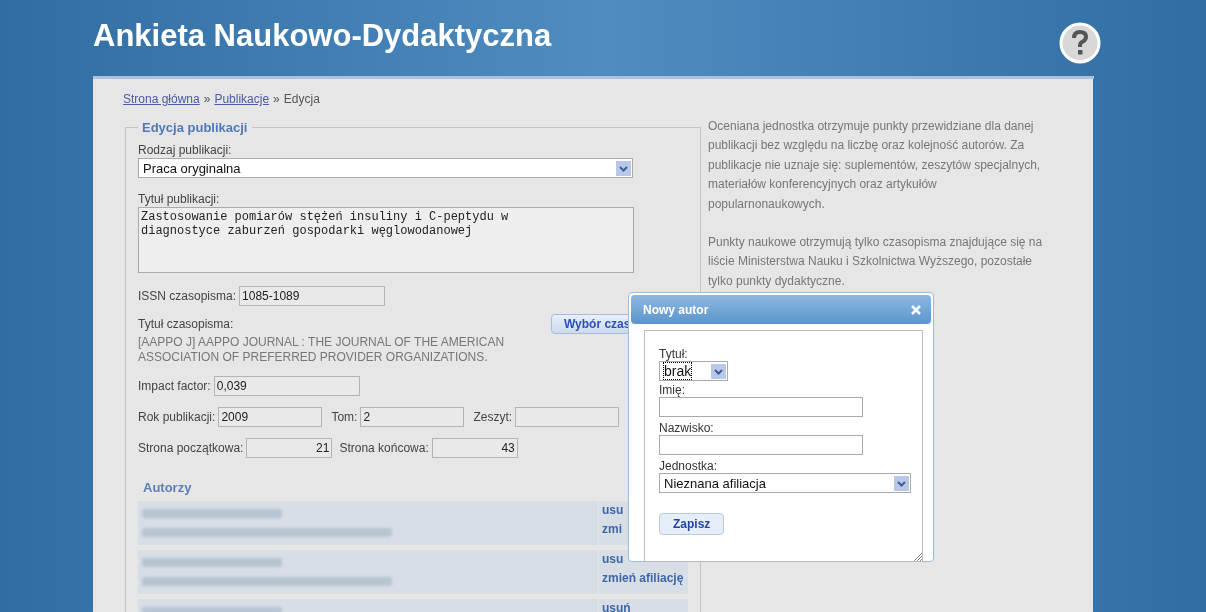  Describe the element at coordinates (474, 448) in the screenshot. I see `end-page-field: 43` at that location.